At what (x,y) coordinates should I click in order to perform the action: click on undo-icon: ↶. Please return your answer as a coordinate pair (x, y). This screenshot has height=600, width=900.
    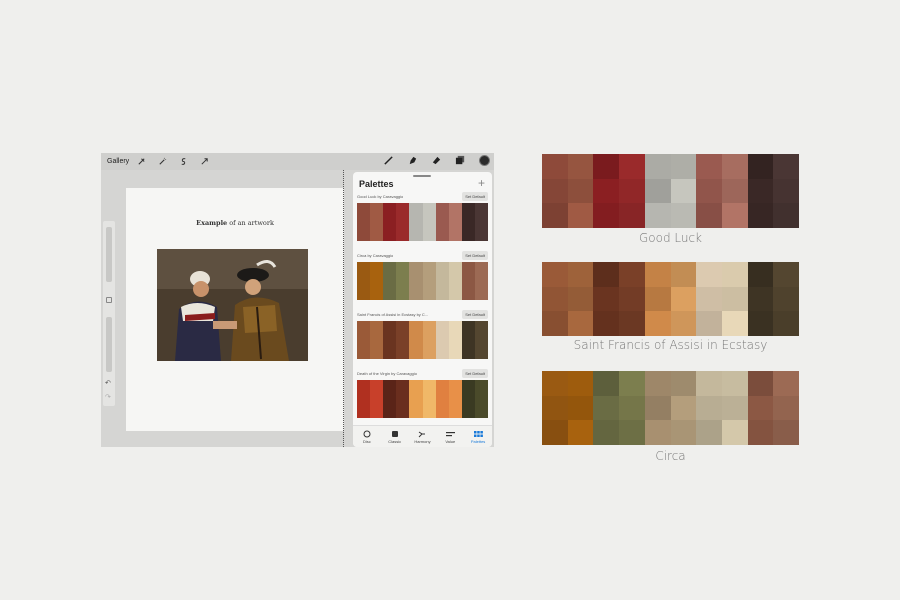
    Looking at the image, I should click on (108, 383).